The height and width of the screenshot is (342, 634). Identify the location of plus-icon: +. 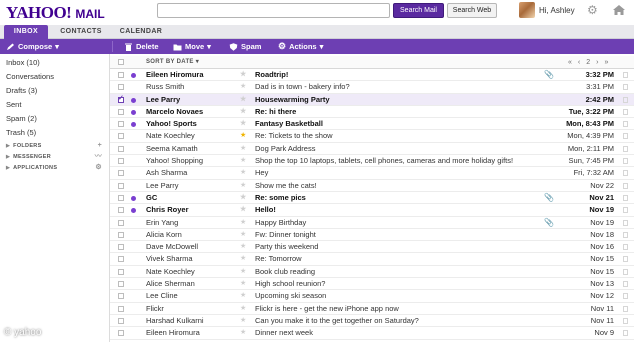
(100, 146).